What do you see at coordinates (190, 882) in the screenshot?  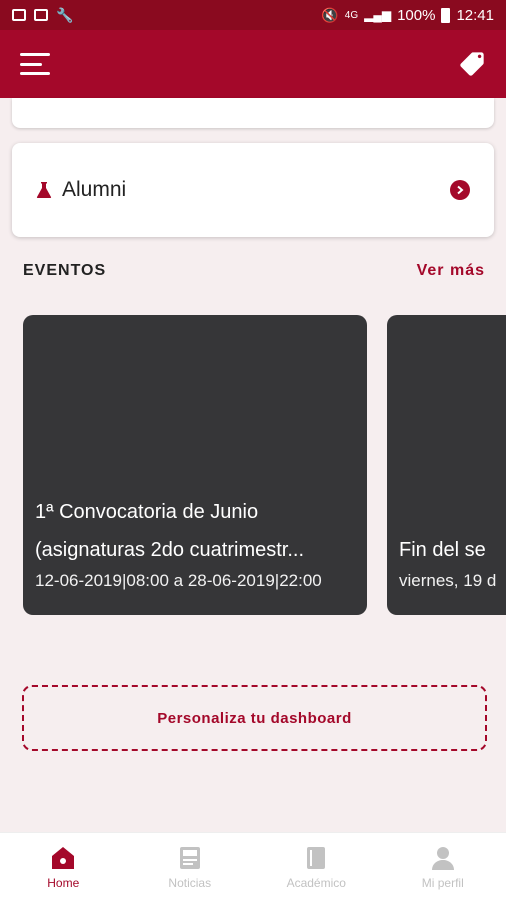 I see `nav-label-news: Noticias` at bounding box center [190, 882].